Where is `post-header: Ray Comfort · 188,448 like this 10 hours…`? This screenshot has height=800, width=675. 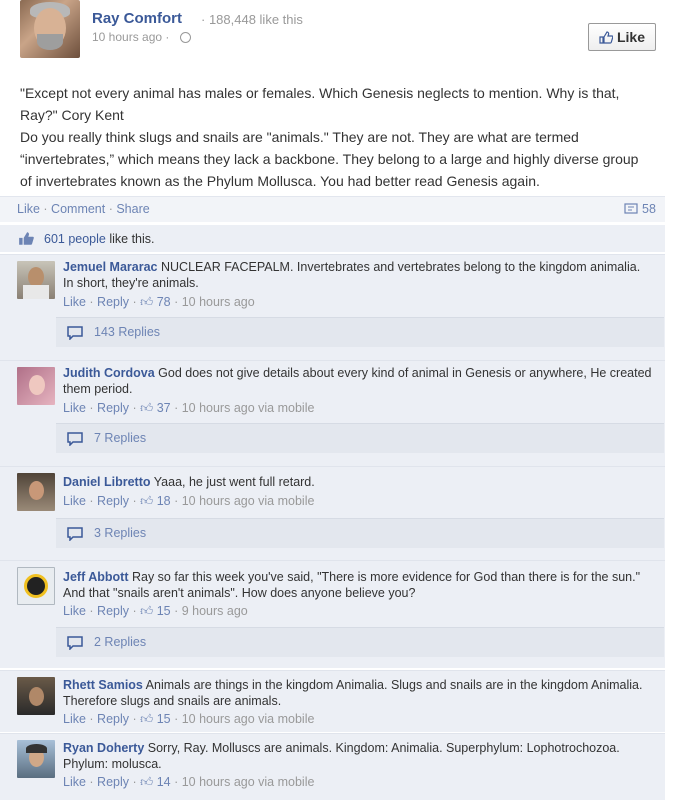
post-header: Ray Comfort · 188,448 like this 10 hours… is located at coordinates (337, 35).